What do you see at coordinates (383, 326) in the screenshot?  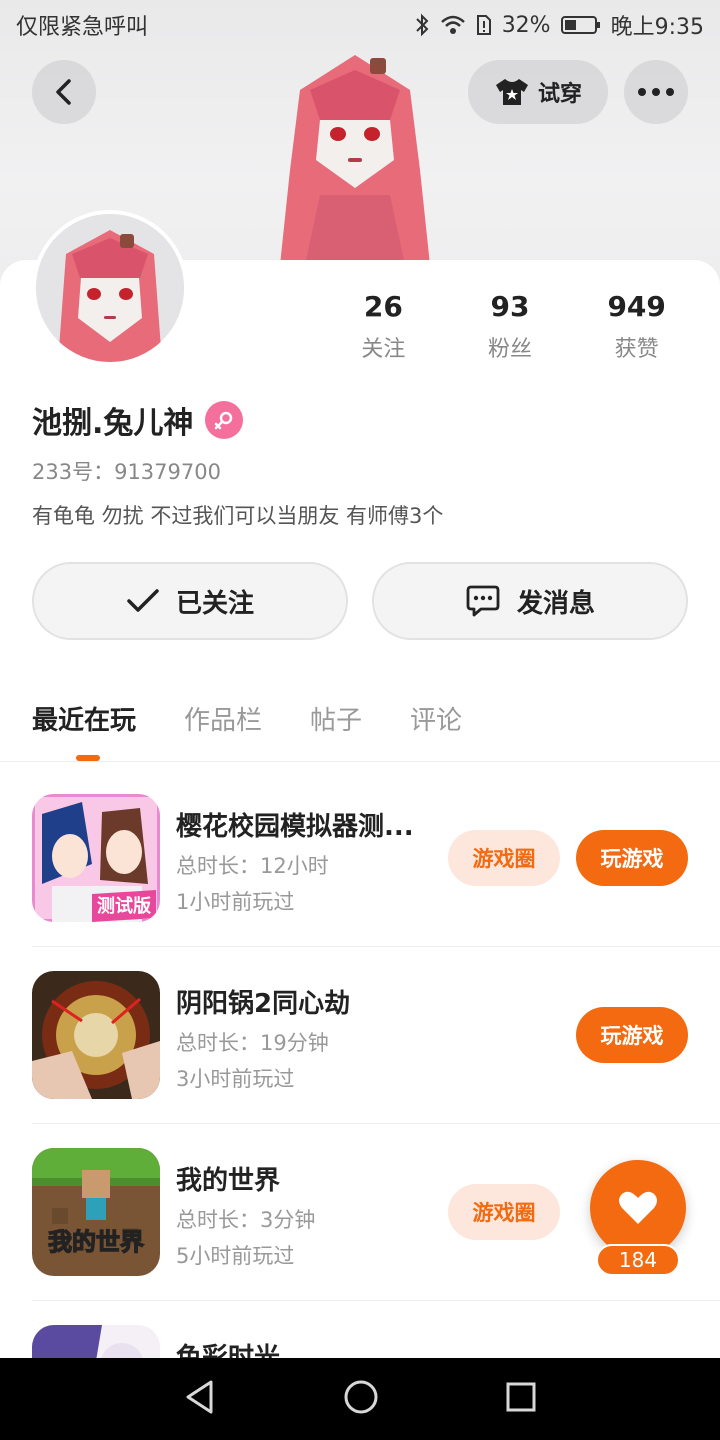 I see `stat-following: 26 关注` at bounding box center [383, 326].